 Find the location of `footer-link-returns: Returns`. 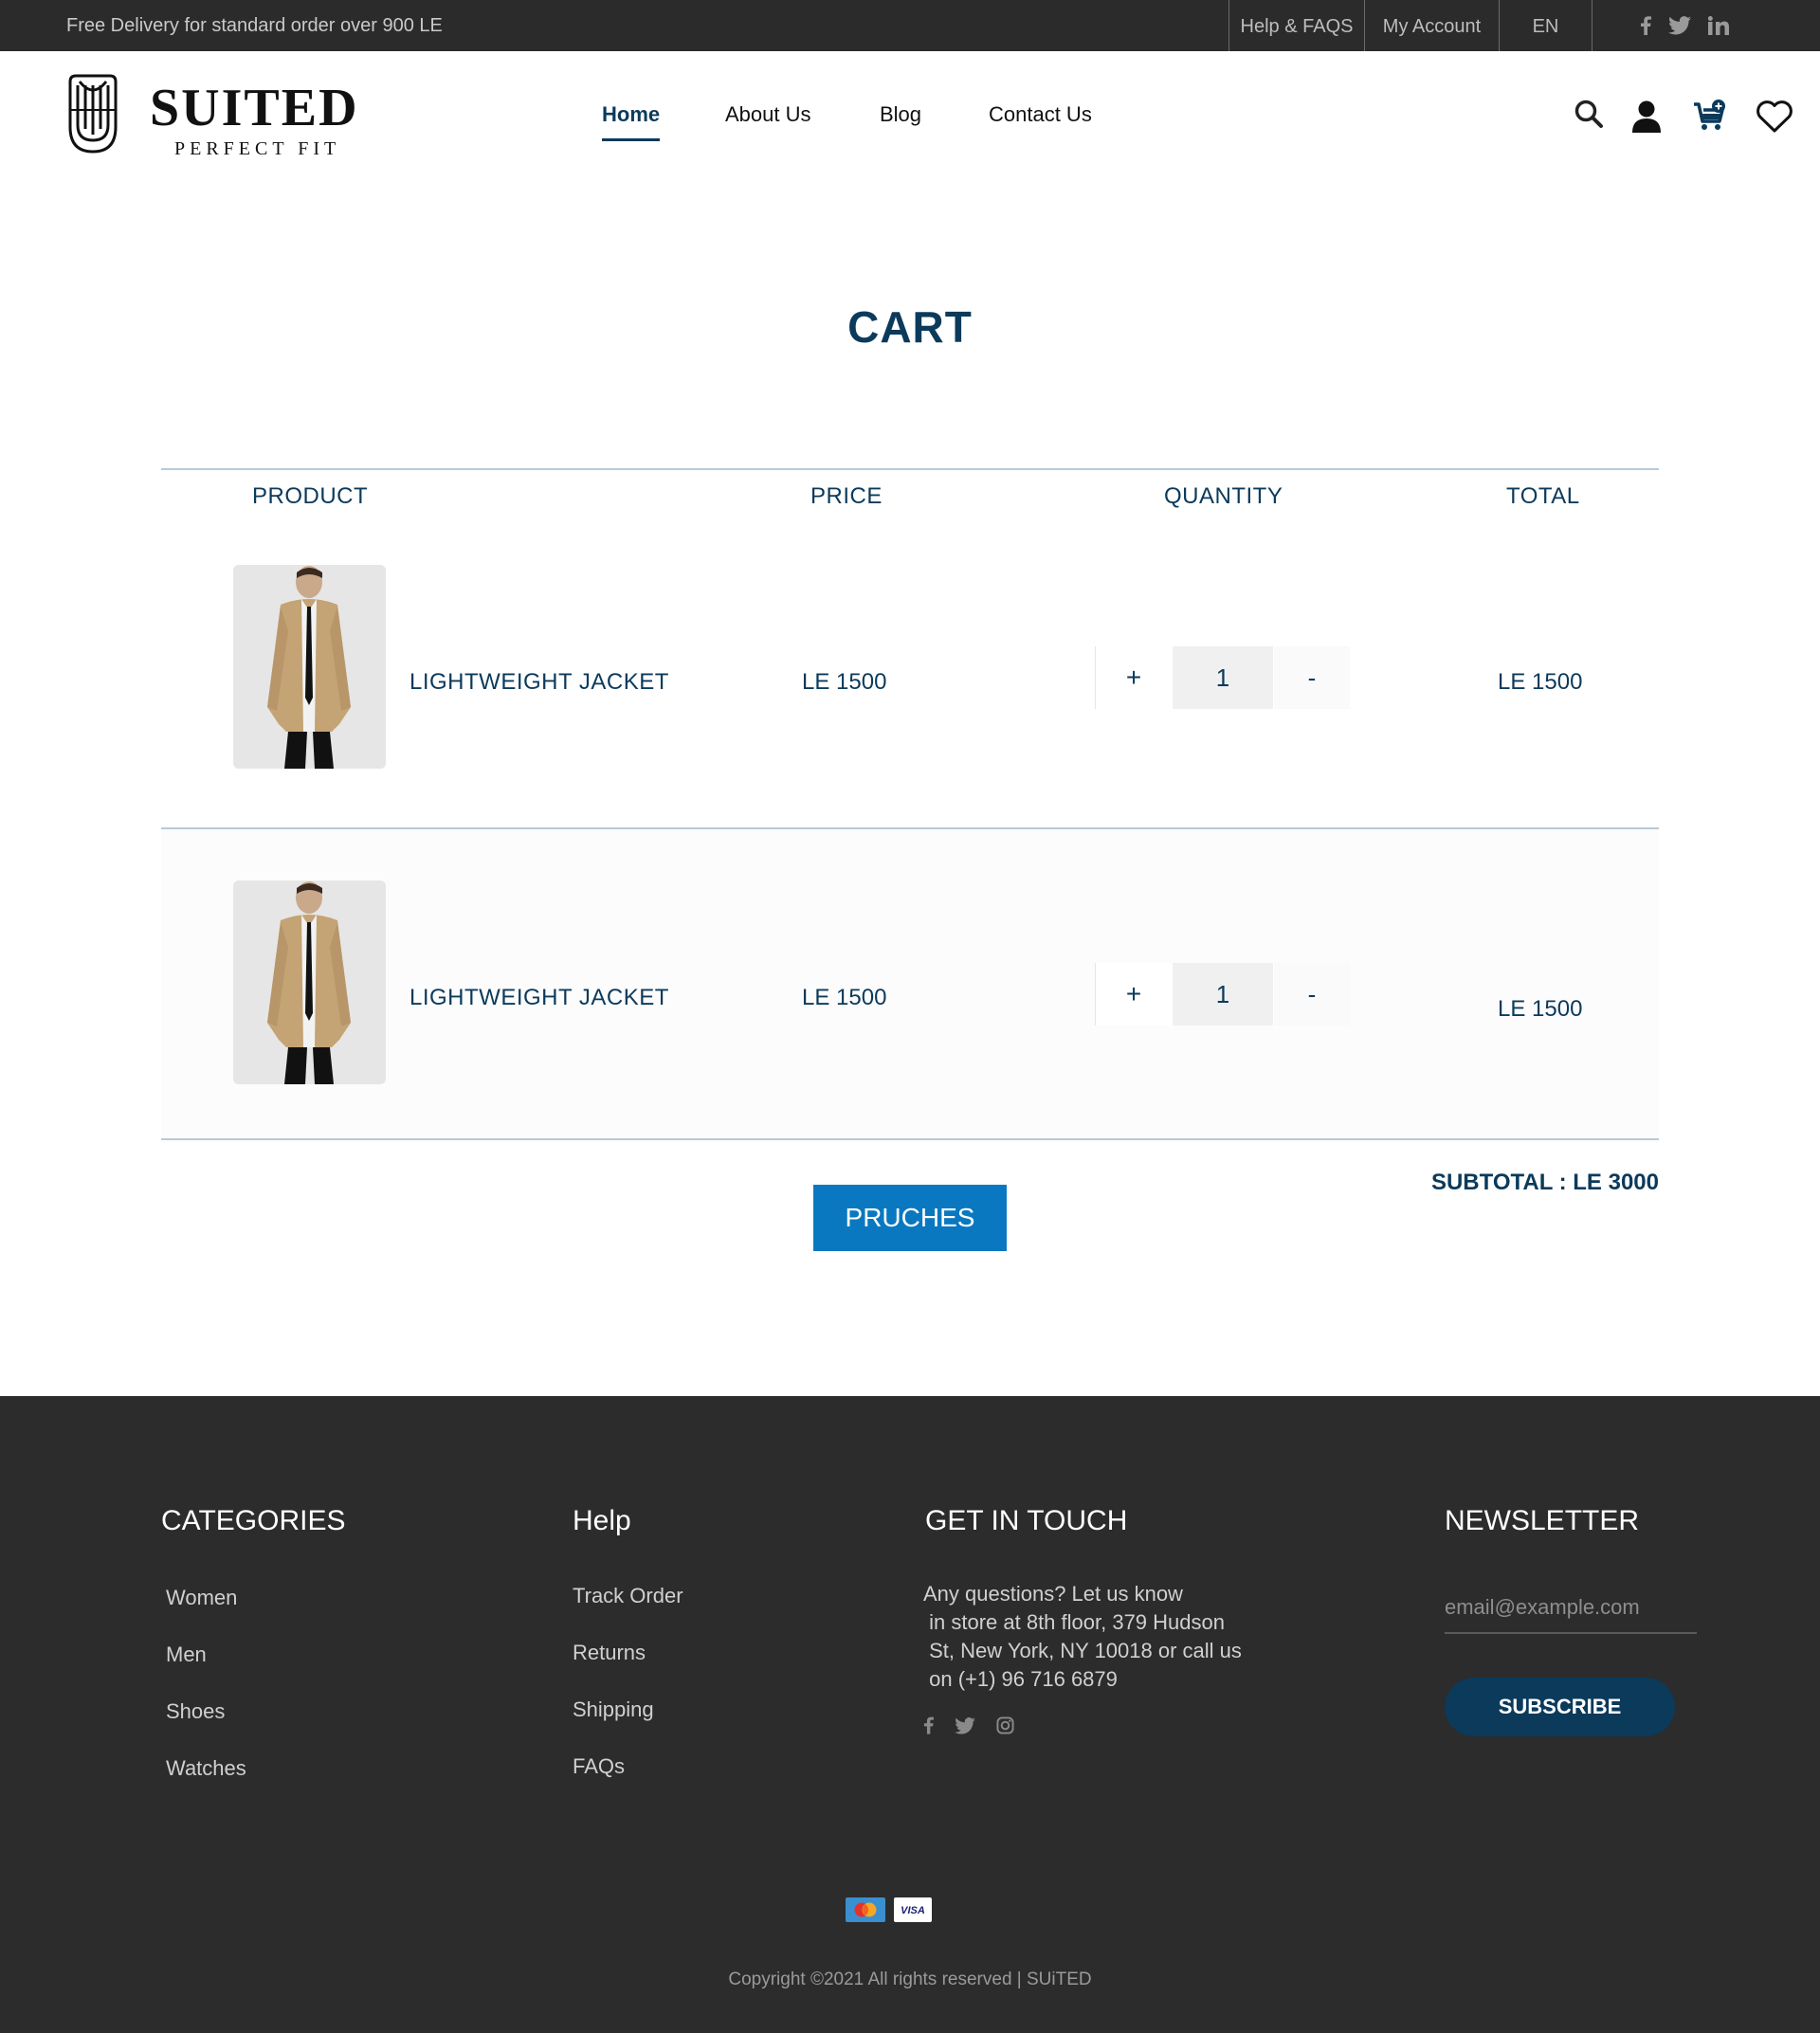

footer-link-returns: Returns is located at coordinates (609, 1653).